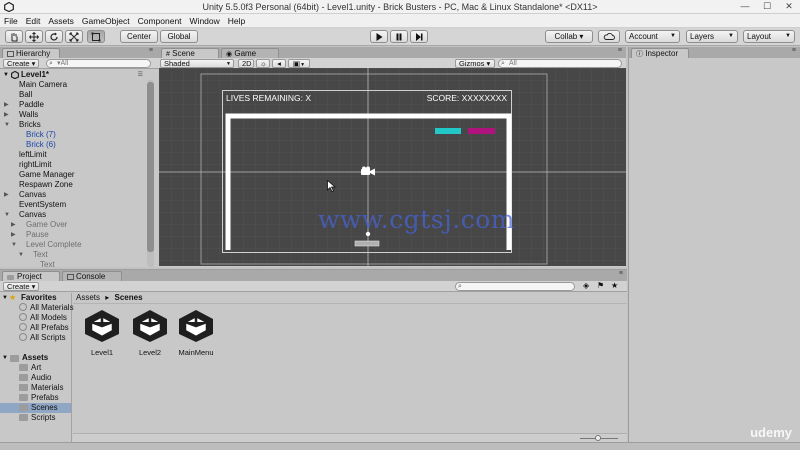 The image size is (800, 450). I want to click on filter-by-label-icon: ⚑, so click(600, 285).